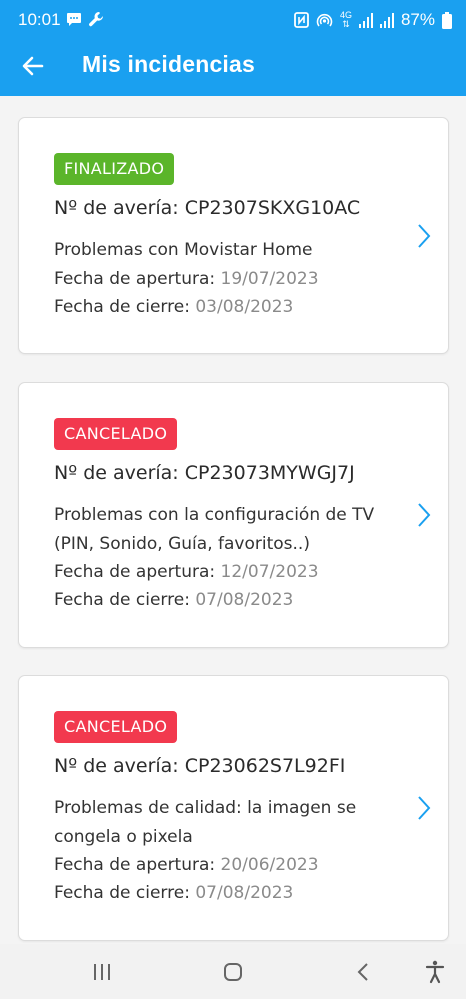 The height and width of the screenshot is (999, 466). Describe the element at coordinates (183, 250) in the screenshot. I see `incident-description: Problemas con Movistar Home` at that location.